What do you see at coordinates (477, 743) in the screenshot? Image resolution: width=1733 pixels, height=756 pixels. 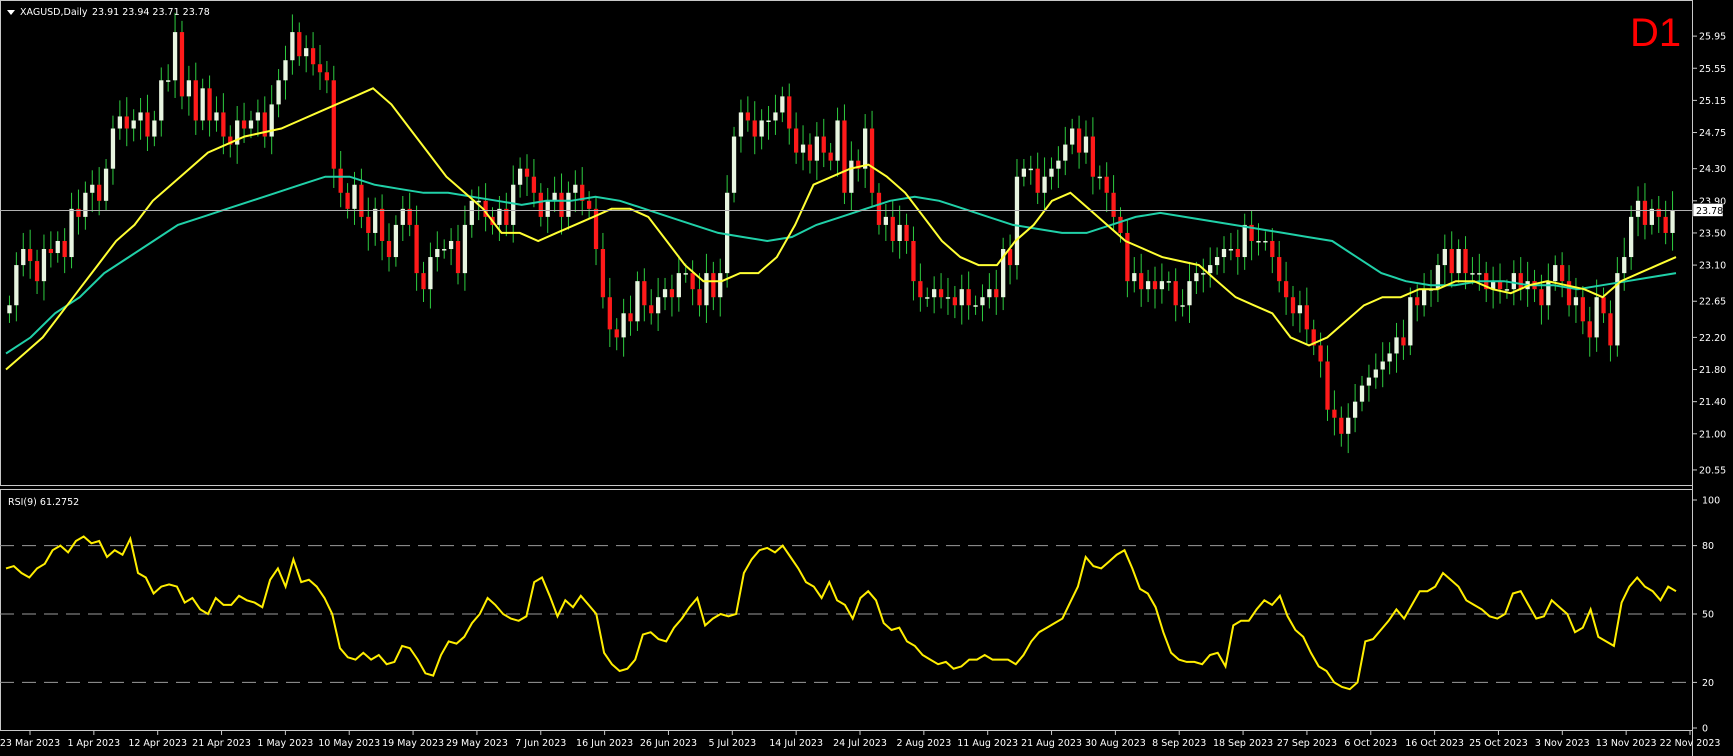 I see `date-tick-label: 29 May 2023` at bounding box center [477, 743].